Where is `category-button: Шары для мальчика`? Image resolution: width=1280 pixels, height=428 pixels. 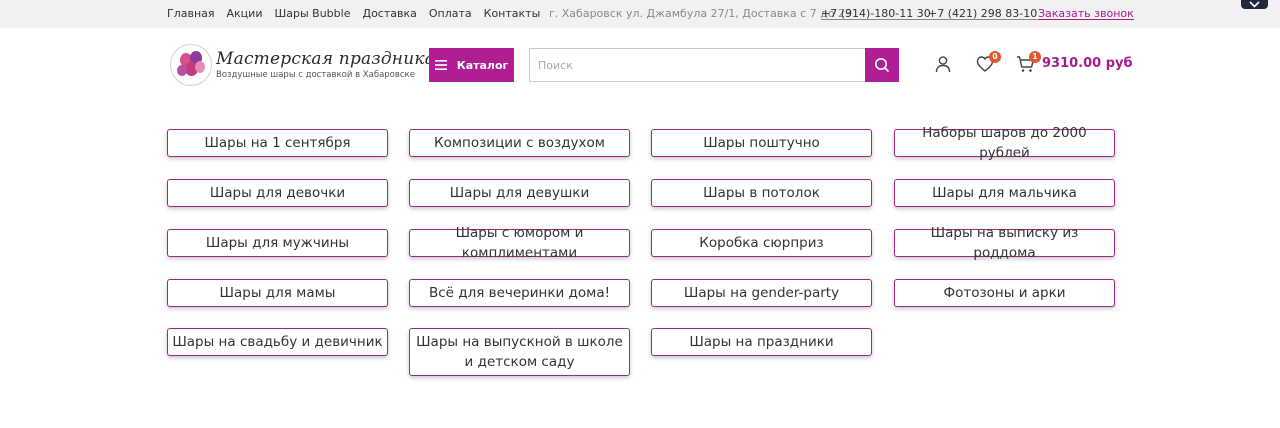 category-button: Шары для мальчика is located at coordinates (1004, 193).